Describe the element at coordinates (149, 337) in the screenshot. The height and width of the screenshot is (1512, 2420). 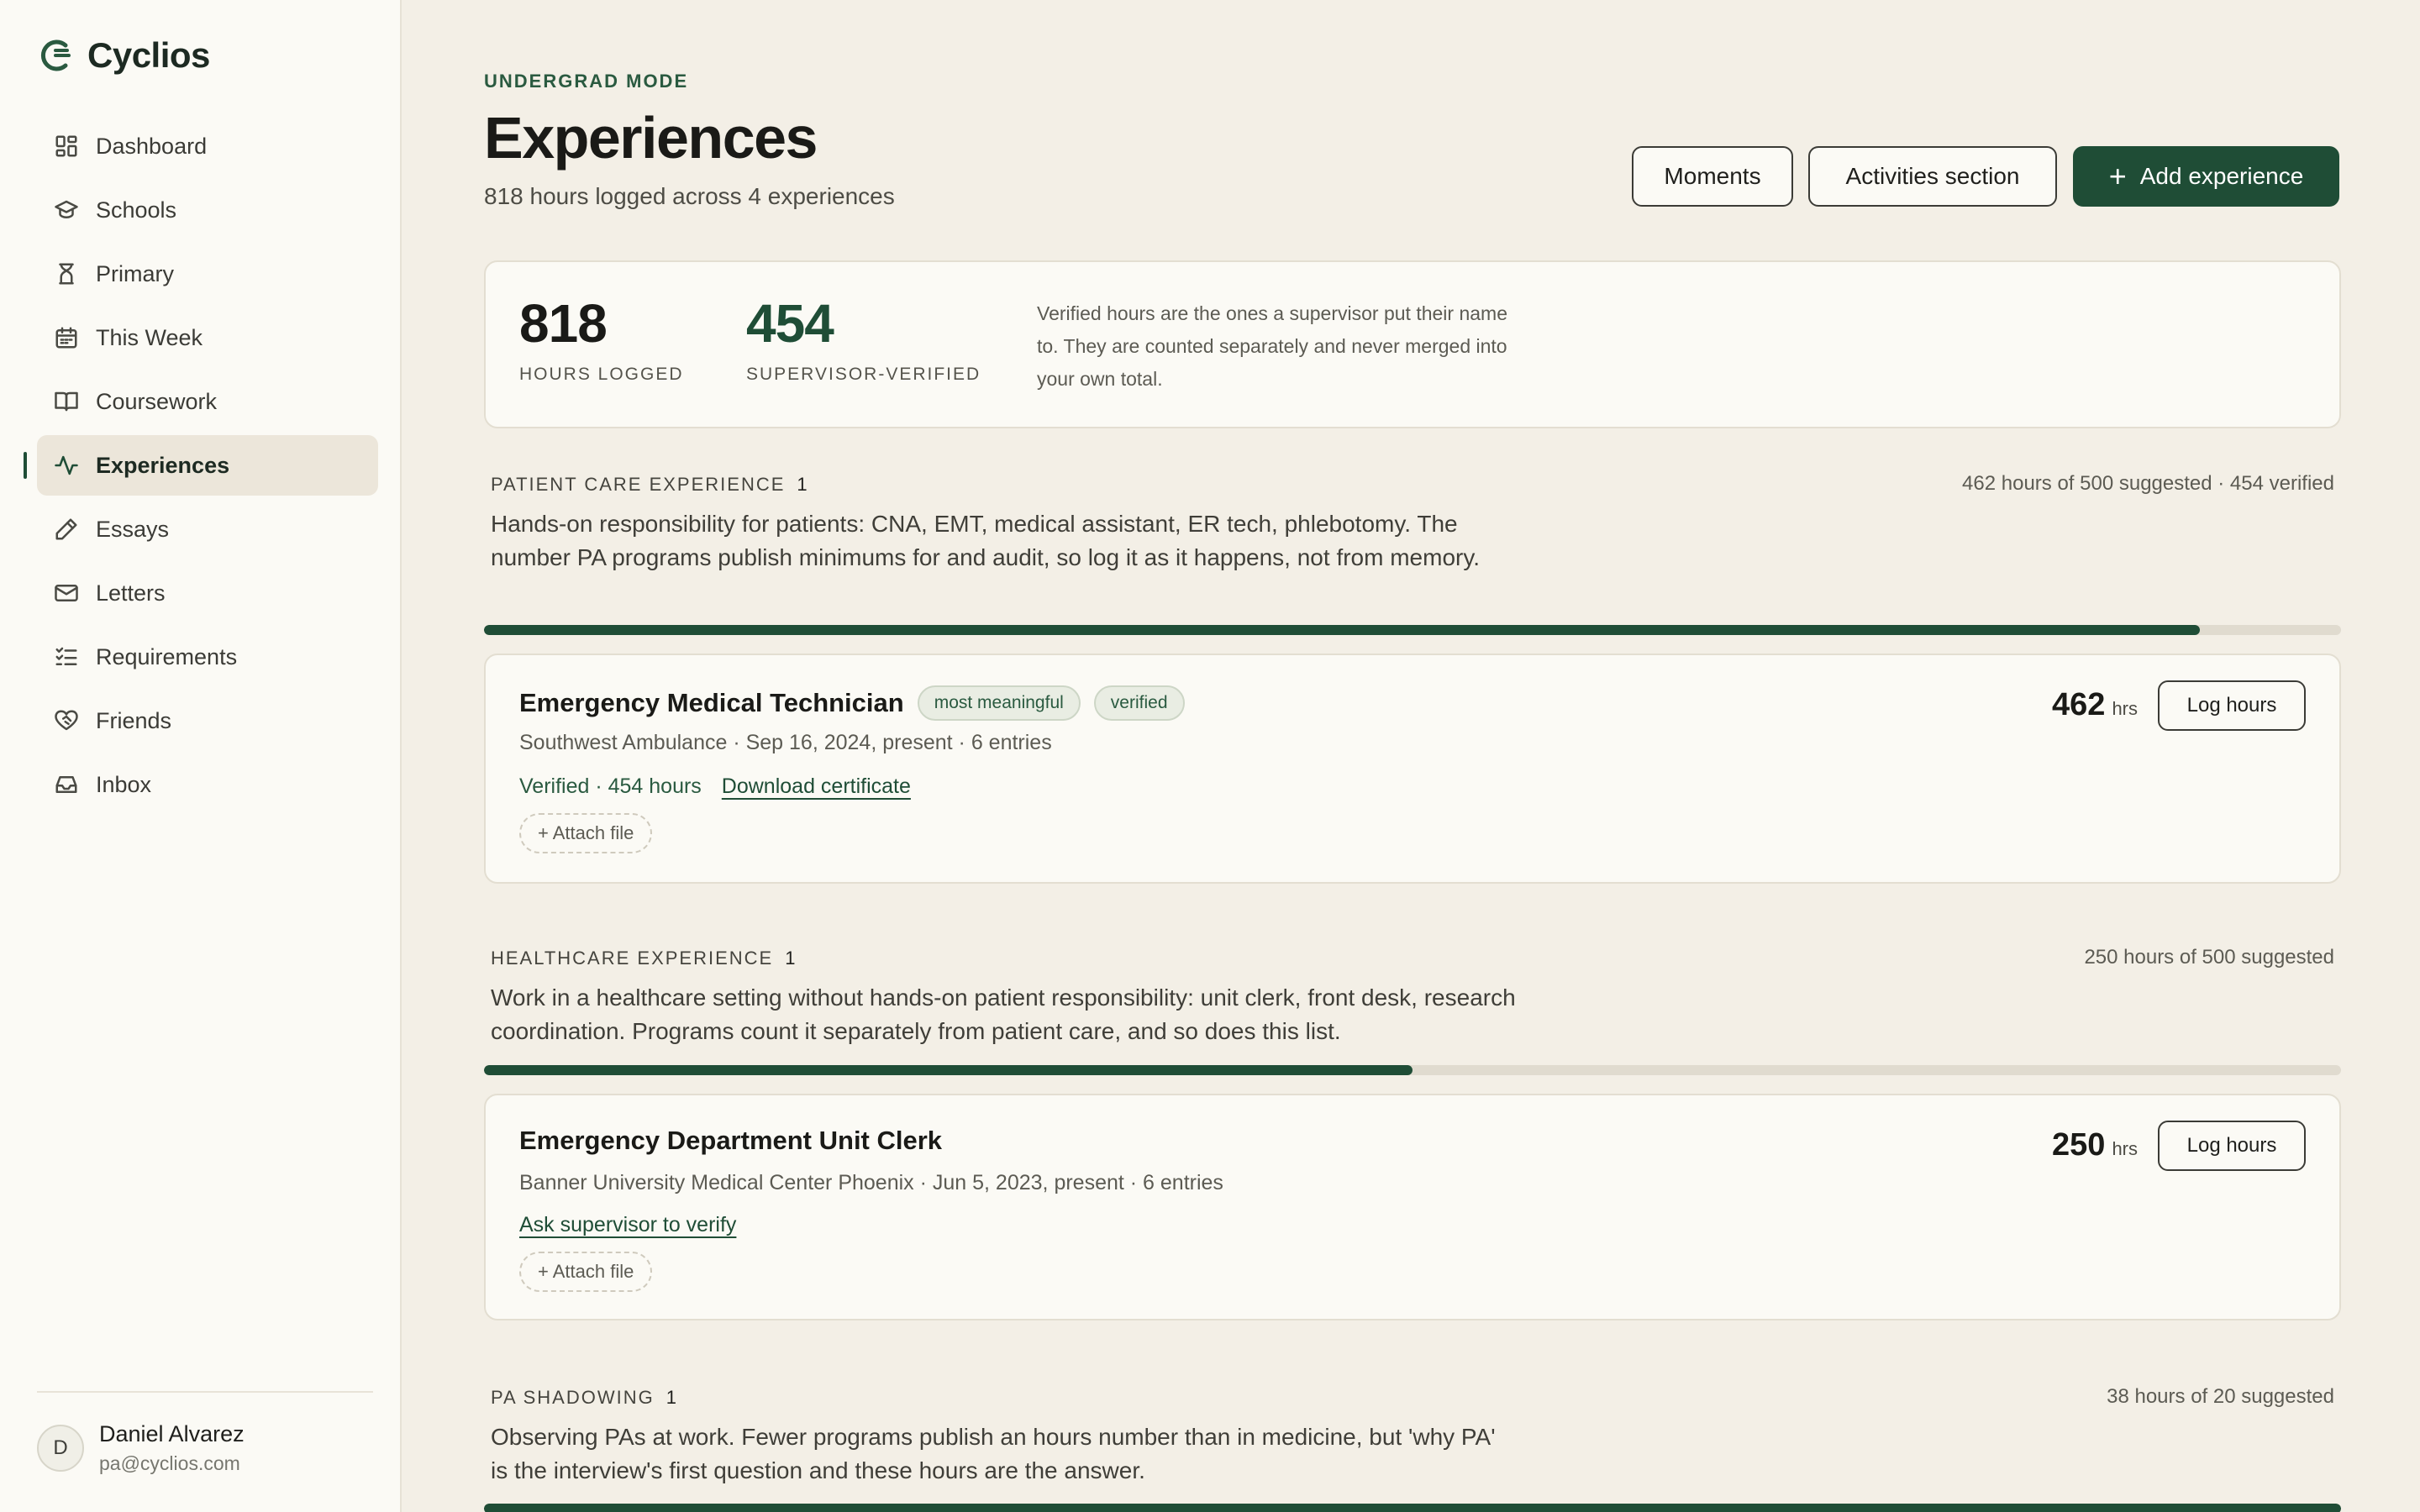
I see `sidebar-item-label: This Week` at that location.